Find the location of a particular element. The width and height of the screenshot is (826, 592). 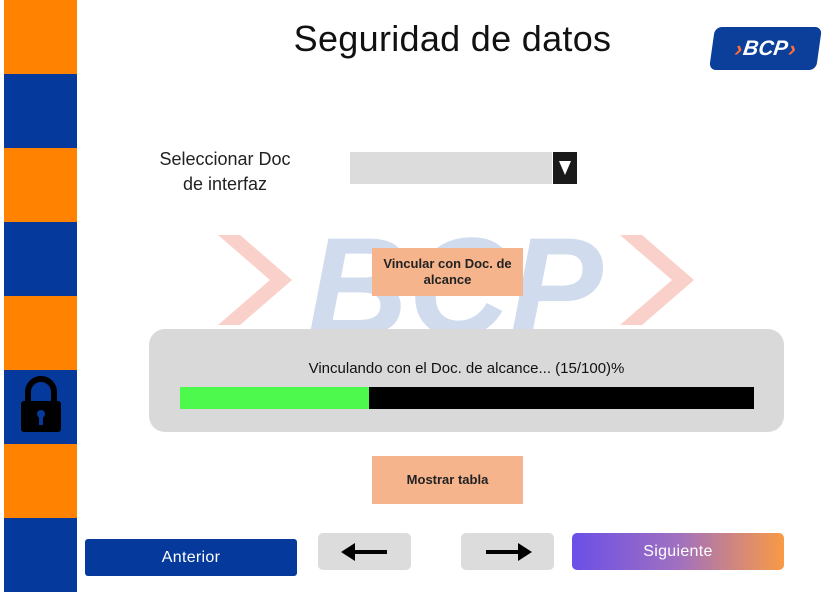

forward-arrow-button is located at coordinates (507, 551).